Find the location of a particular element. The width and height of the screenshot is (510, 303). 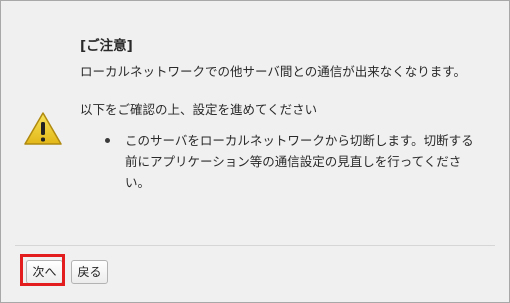

warning-icon is located at coordinates (43, 128).